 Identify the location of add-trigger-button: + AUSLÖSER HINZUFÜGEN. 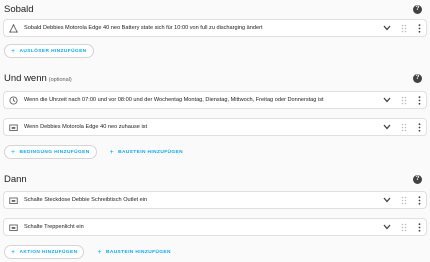
(49, 51).